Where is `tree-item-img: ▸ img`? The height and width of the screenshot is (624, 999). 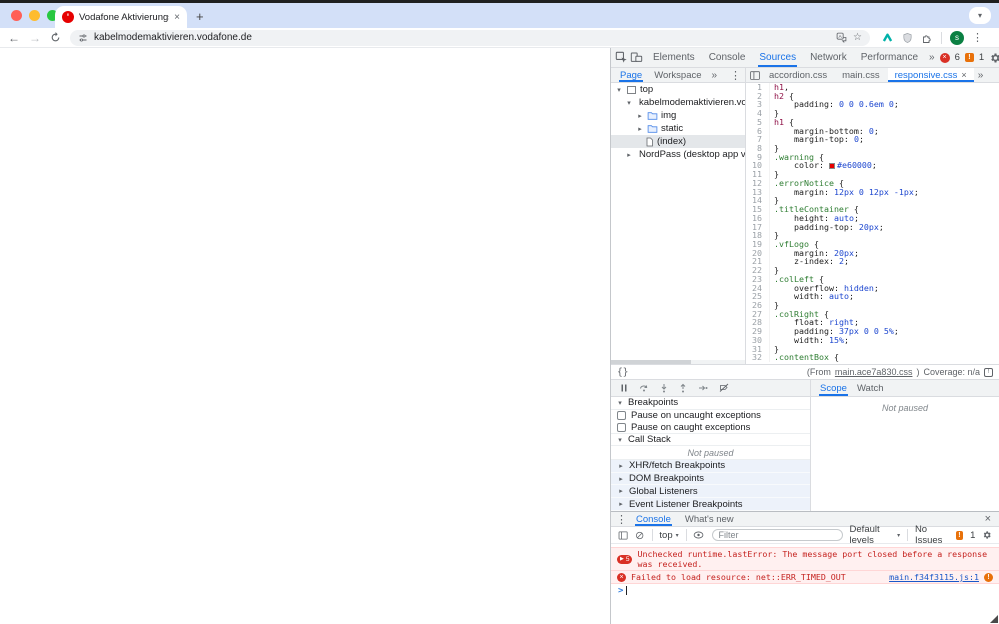
tree-item-img: ▸ img is located at coordinates (678, 115).